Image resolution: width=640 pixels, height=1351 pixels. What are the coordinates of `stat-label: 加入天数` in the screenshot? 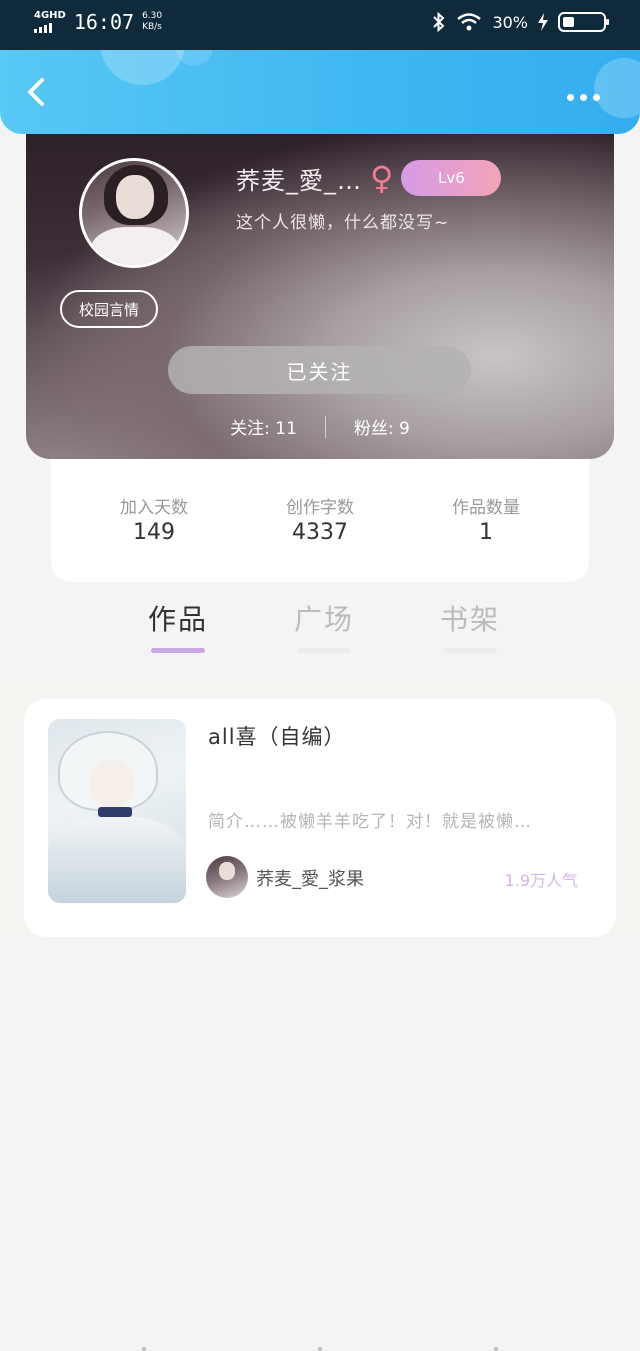 It's located at (154, 508).